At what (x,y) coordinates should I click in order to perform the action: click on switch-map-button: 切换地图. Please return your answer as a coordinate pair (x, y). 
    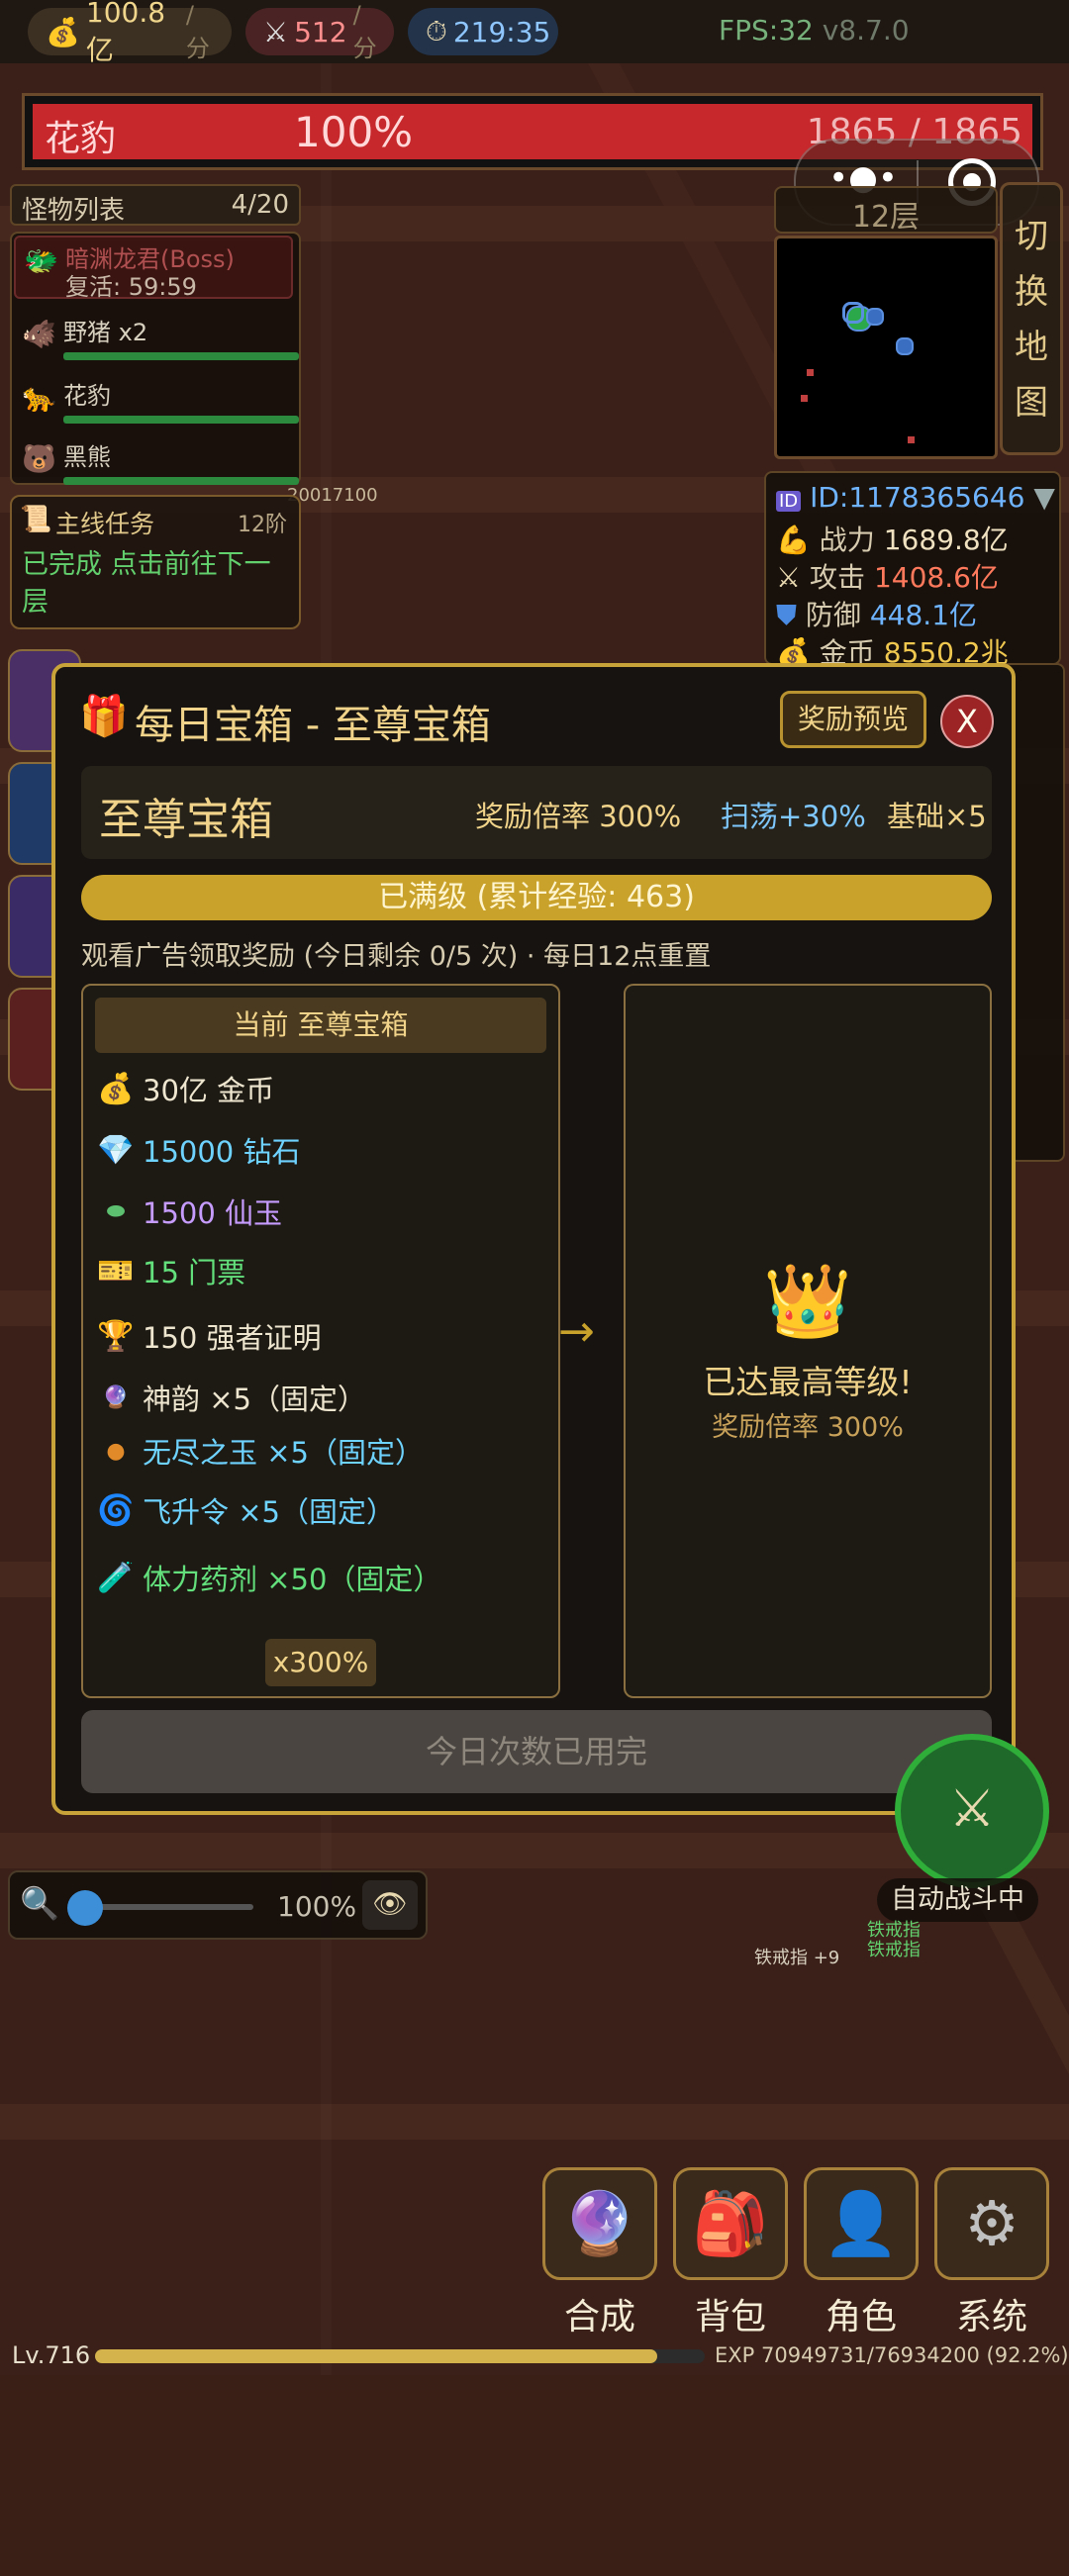
    Looking at the image, I should click on (1031, 318).